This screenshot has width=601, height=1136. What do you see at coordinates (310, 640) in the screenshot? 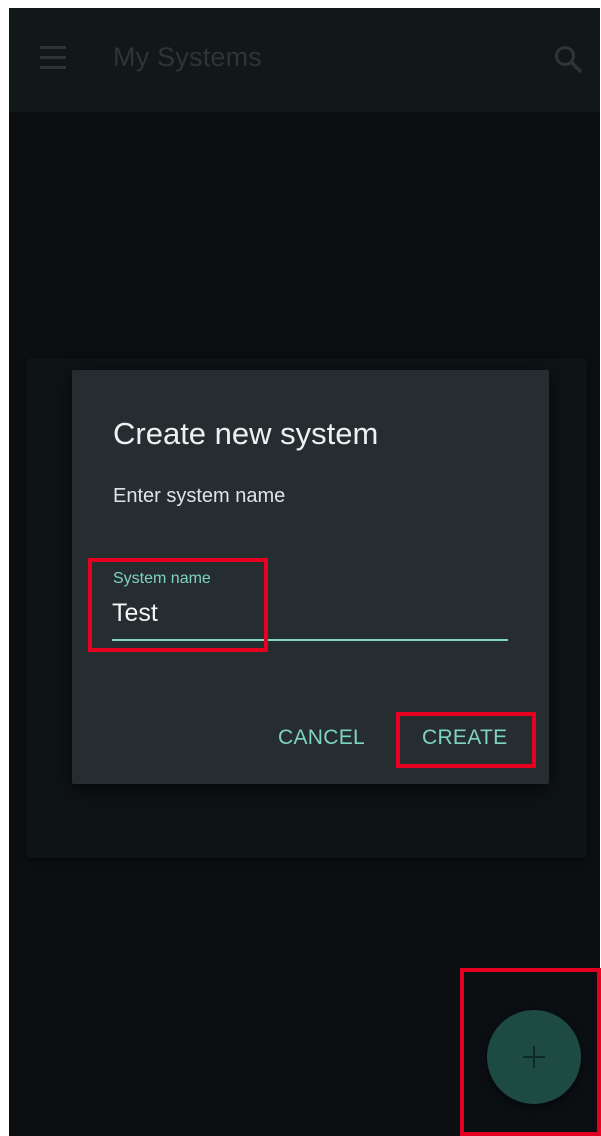
I see `system-name-field-underline` at bounding box center [310, 640].